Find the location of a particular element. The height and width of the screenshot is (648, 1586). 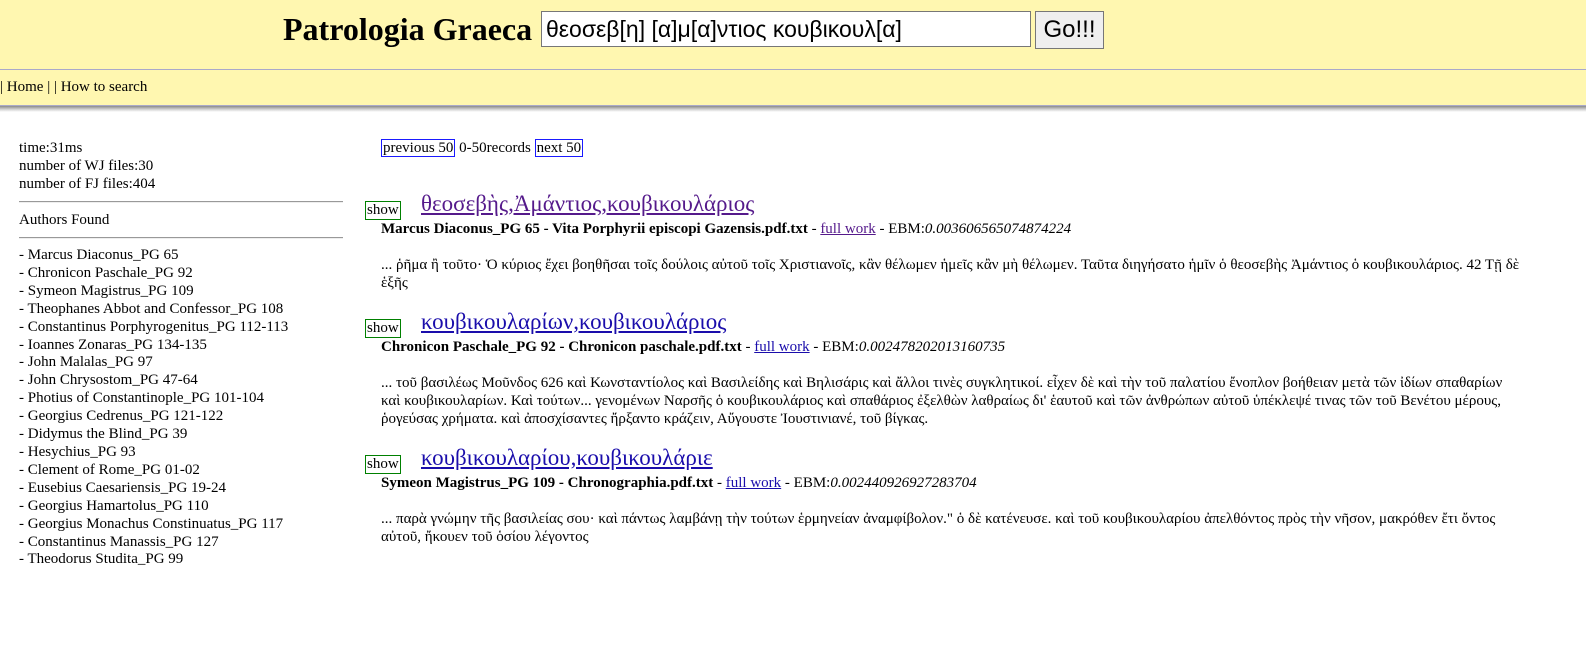

authors-found-heading: Authors Found is located at coordinates (64, 220).